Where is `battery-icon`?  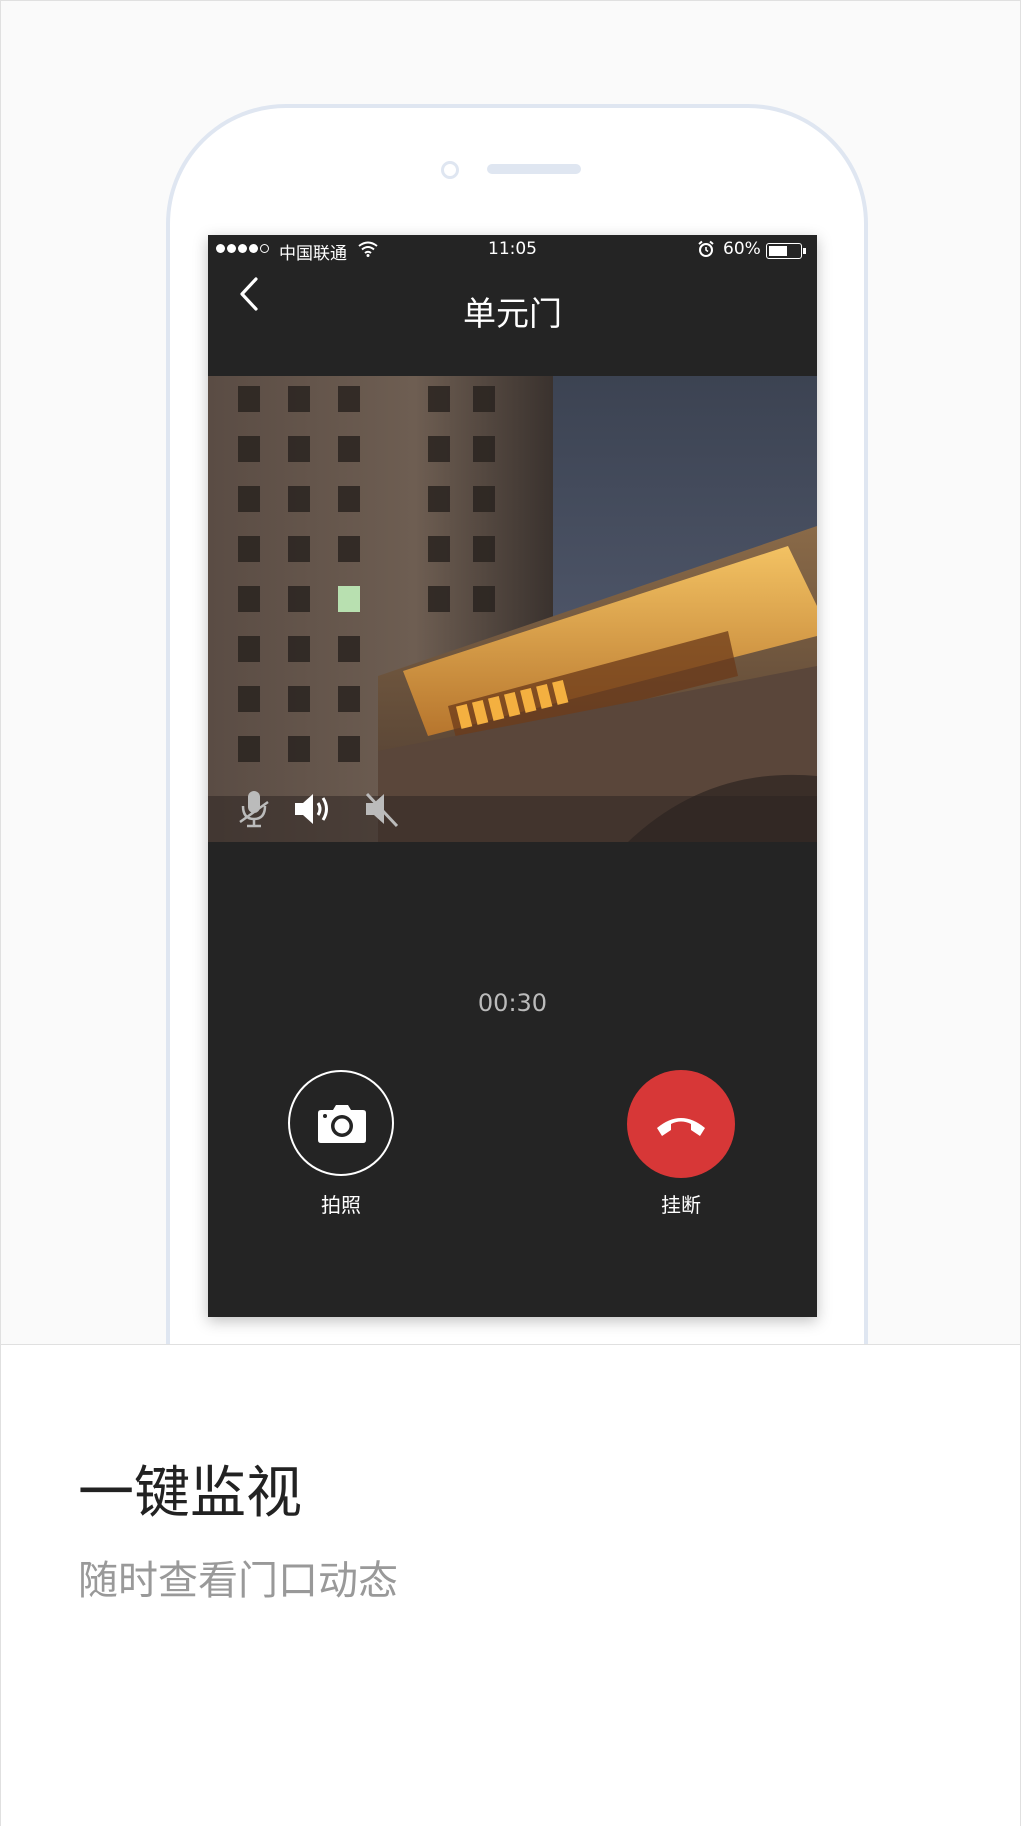
battery-icon is located at coordinates (786, 251).